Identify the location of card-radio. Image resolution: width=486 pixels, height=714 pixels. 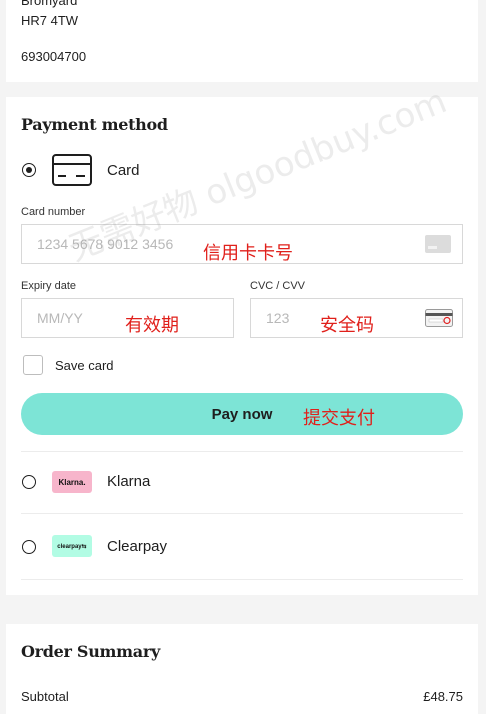
(29, 170).